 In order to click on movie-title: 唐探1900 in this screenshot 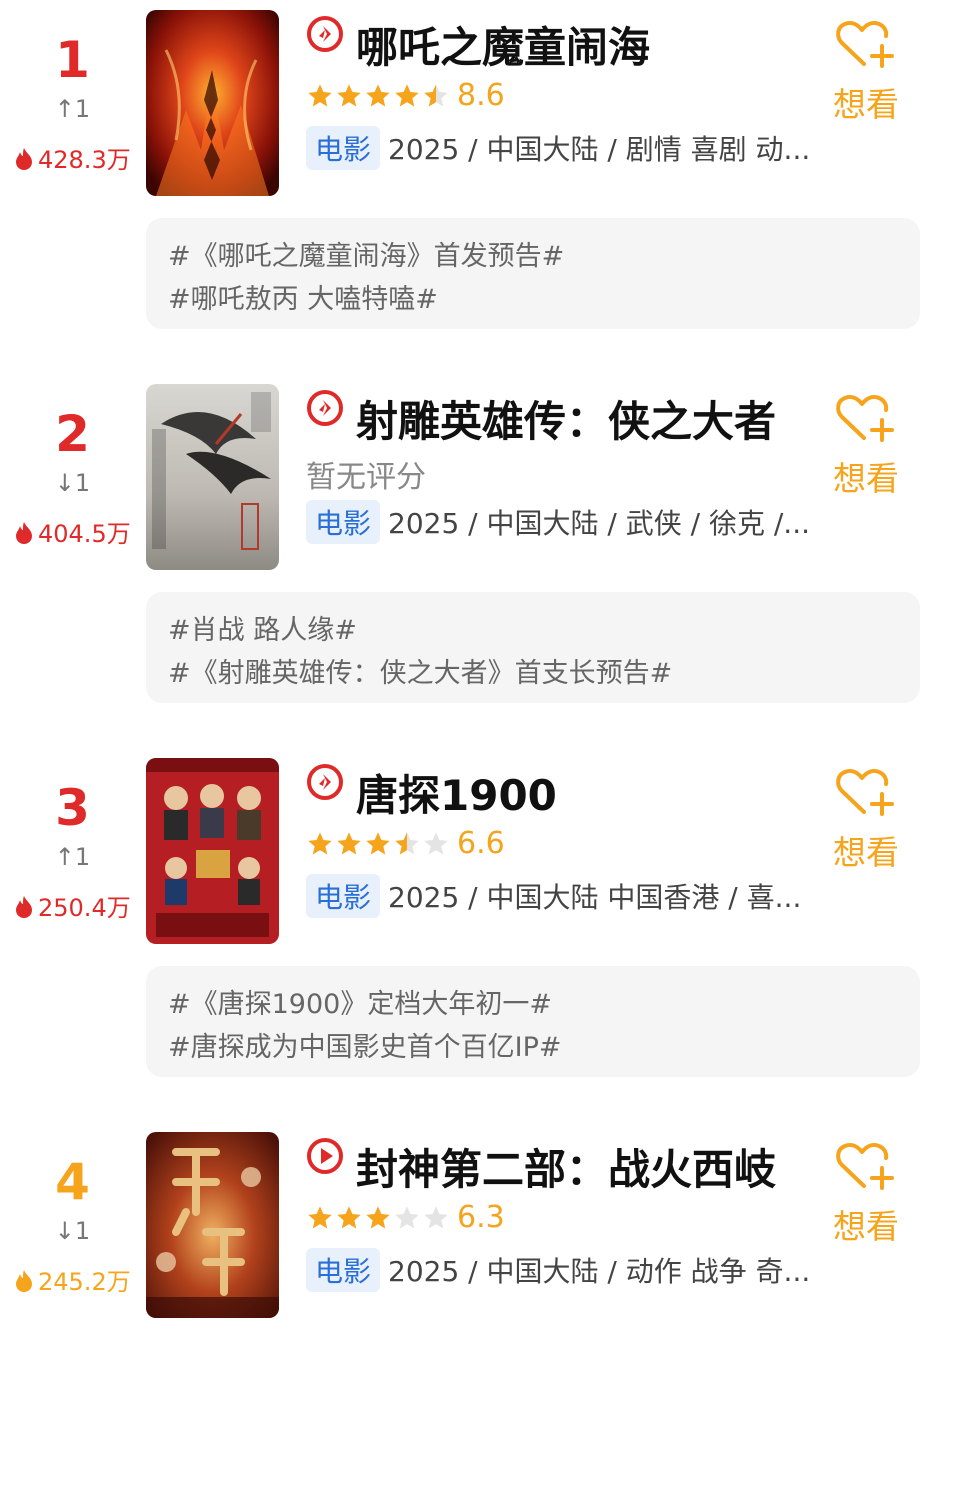, I will do `click(456, 795)`.